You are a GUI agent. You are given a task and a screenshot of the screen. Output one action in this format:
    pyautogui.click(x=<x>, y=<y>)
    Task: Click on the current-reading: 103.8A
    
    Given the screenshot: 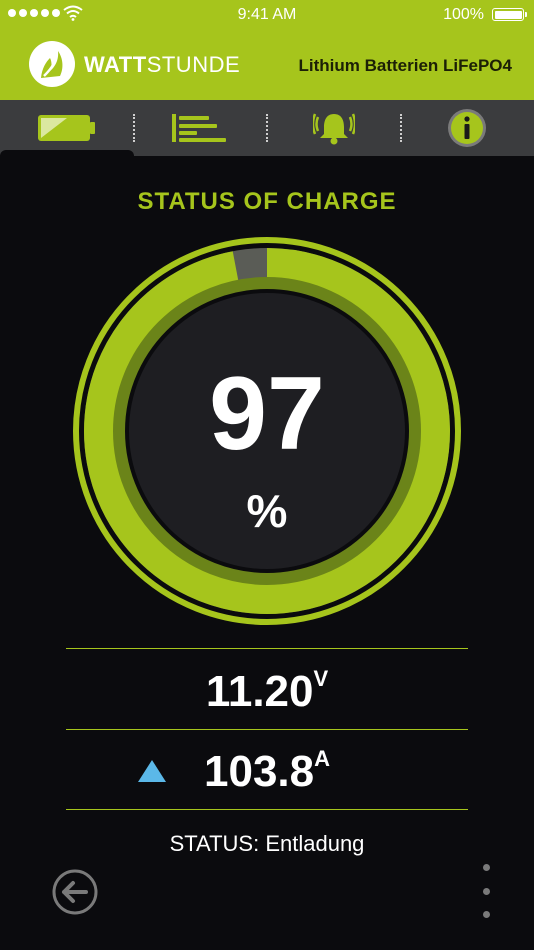 What is the action you would take?
    pyautogui.click(x=267, y=771)
    